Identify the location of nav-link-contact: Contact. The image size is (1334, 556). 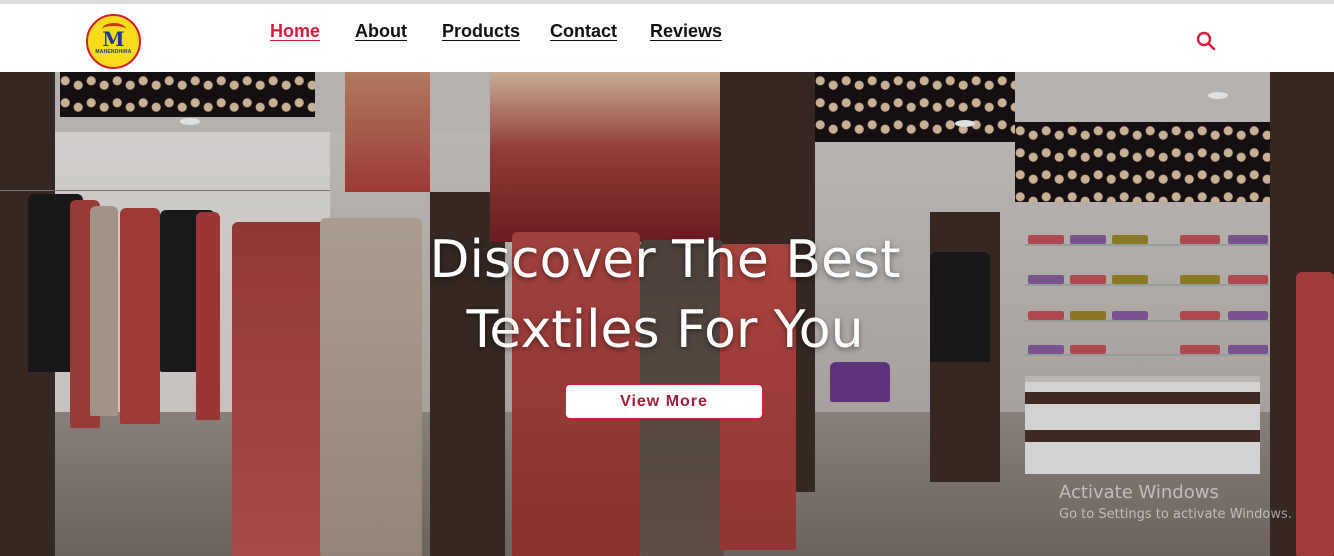
(583, 31).